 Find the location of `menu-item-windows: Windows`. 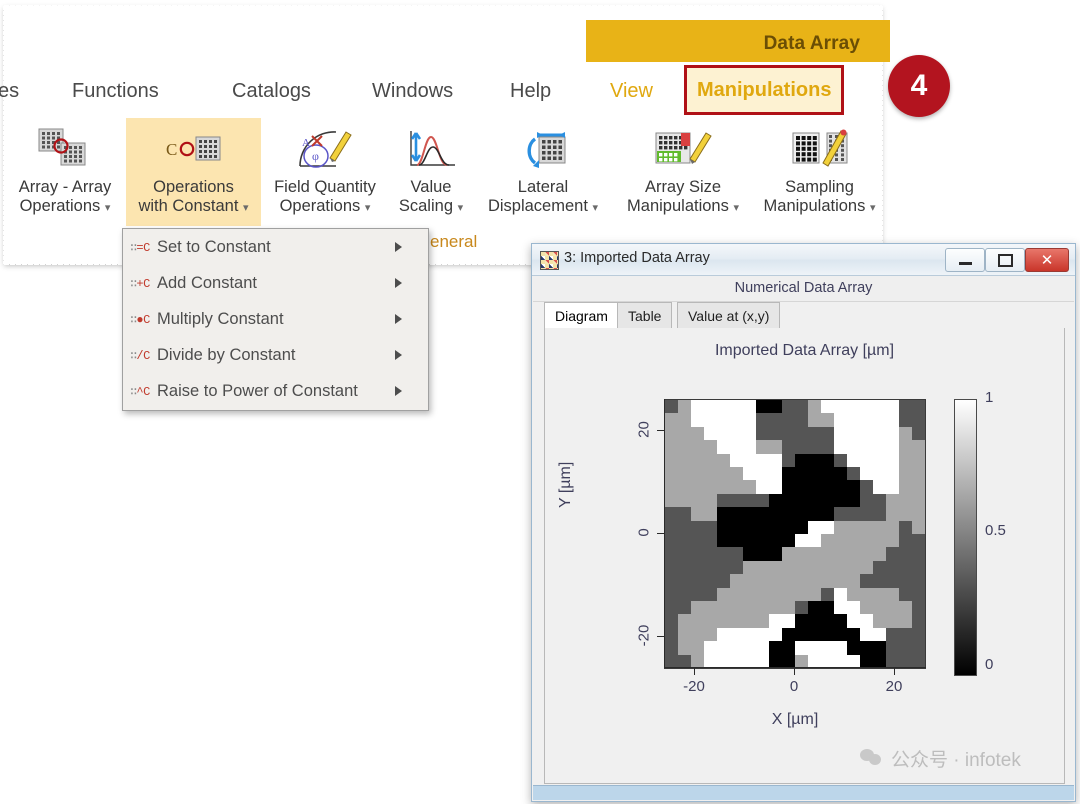

menu-item-windows: Windows is located at coordinates (412, 91).